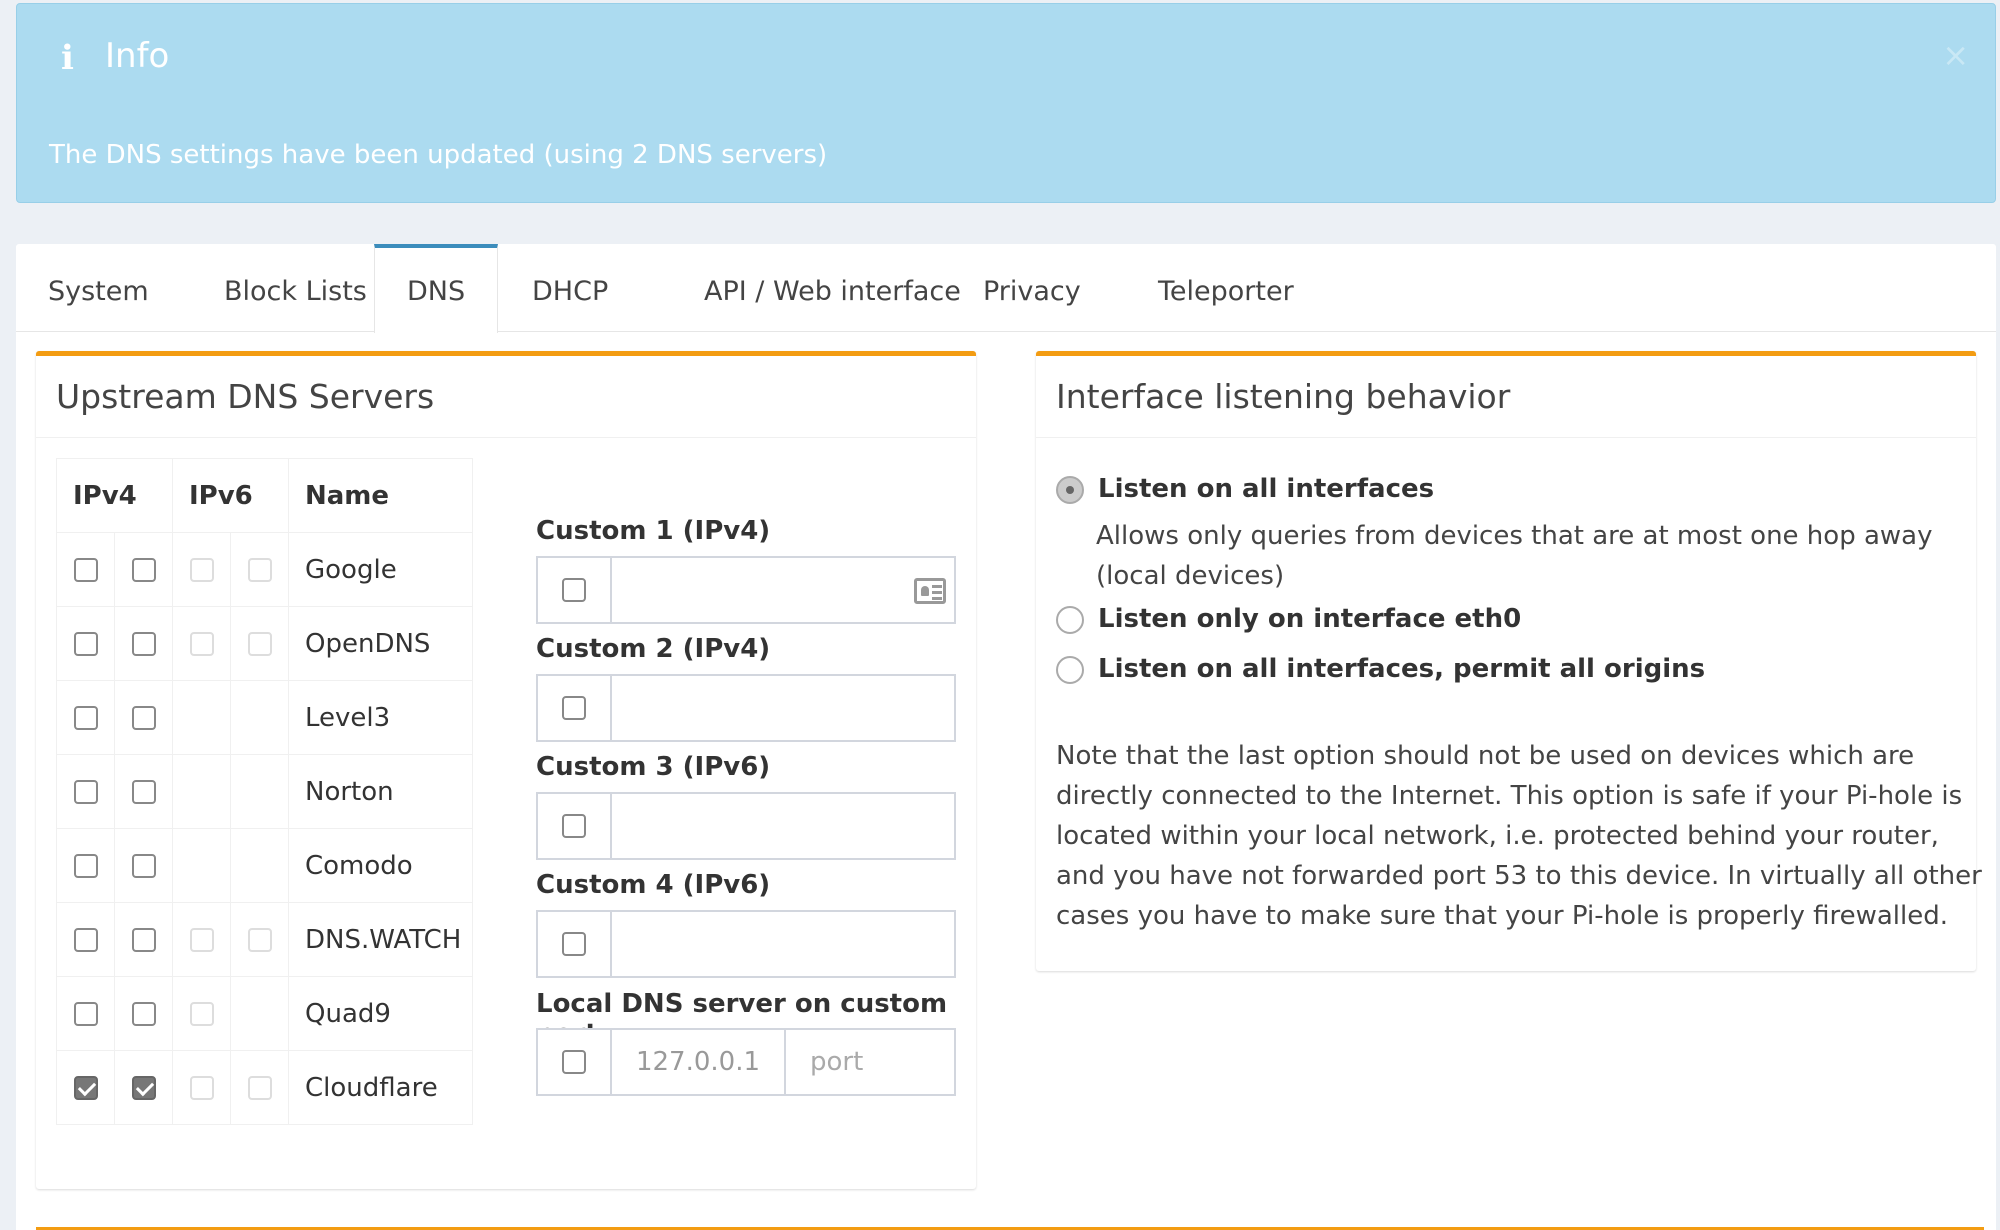 Image resolution: width=2000 pixels, height=1230 pixels. What do you see at coordinates (783, 944) in the screenshot?
I see `custom-4-input` at bounding box center [783, 944].